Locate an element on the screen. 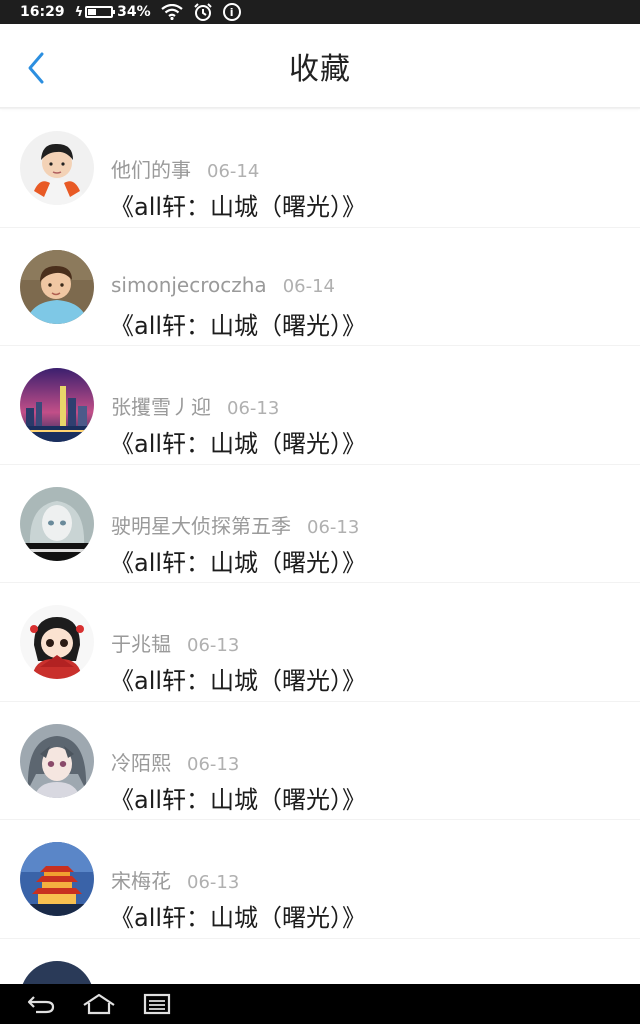  username: simonjecroczha is located at coordinates (189, 284).